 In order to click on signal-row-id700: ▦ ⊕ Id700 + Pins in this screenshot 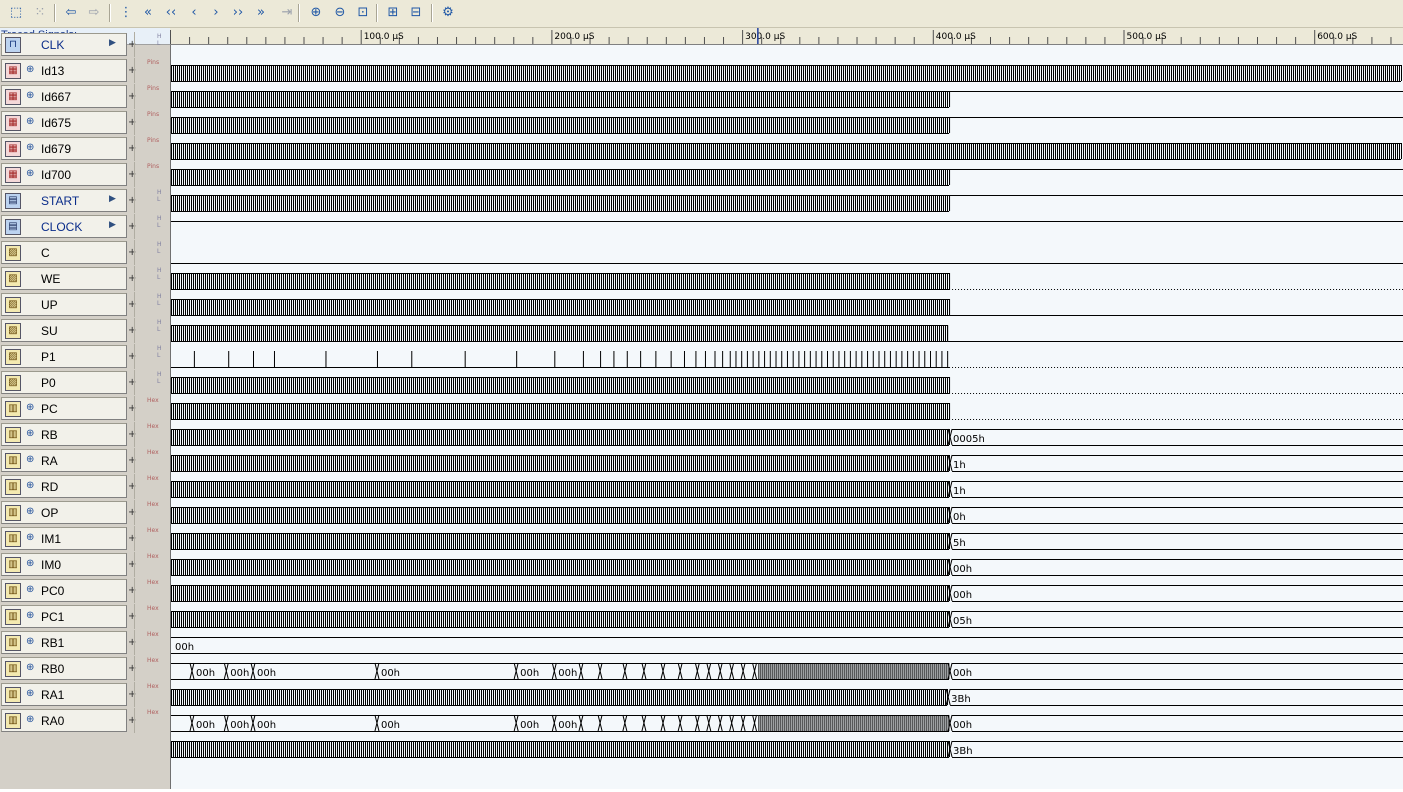, I will do `click(85, 175)`.